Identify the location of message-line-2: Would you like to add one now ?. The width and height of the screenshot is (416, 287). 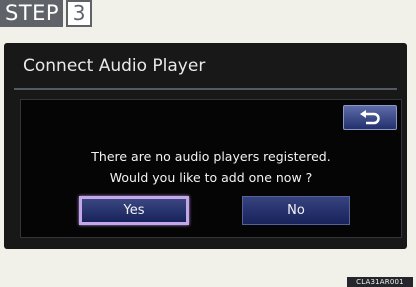
(211, 177).